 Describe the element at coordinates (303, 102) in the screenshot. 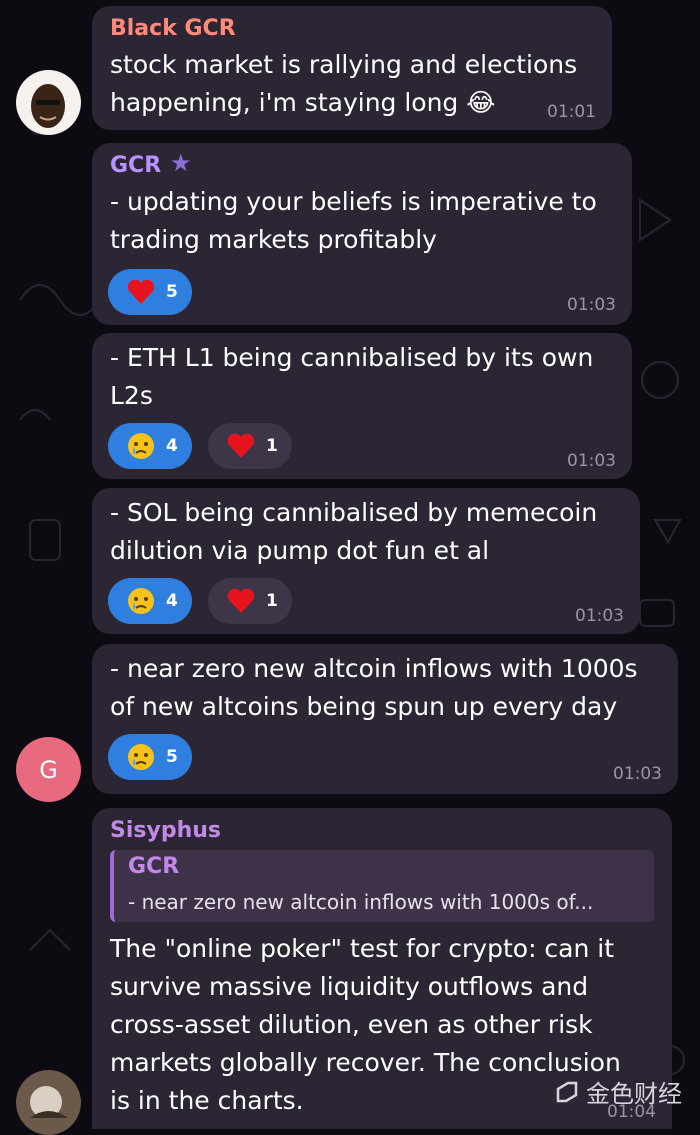

I see `message-text-line: happening, i'm staying long 😂` at that location.